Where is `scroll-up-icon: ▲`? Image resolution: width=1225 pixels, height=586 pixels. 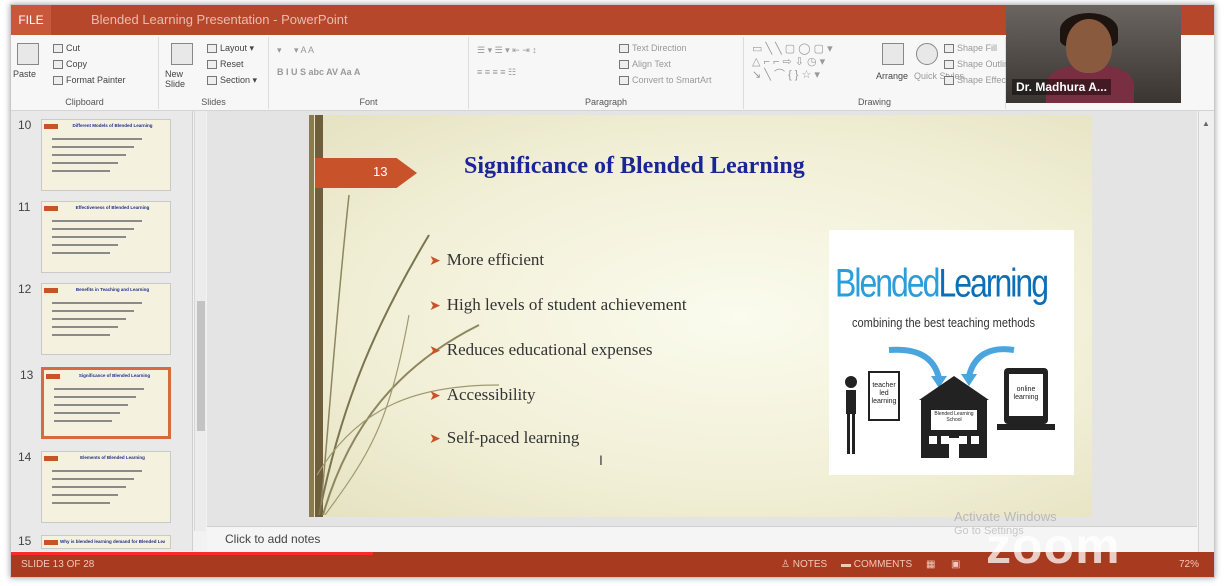 scroll-up-icon: ▲ is located at coordinates (1206, 123).